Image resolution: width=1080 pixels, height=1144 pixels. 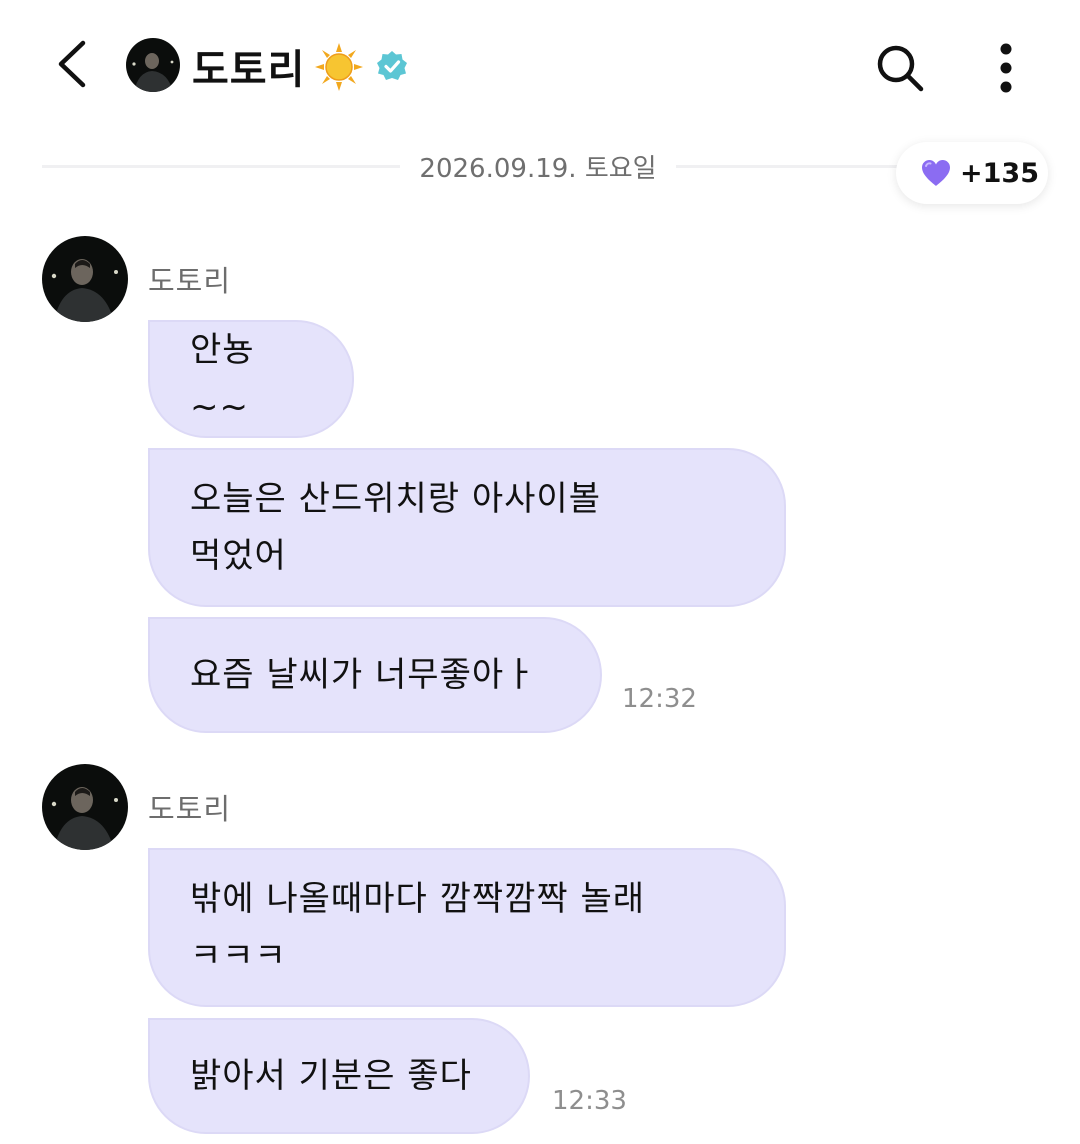 What do you see at coordinates (589, 1101) in the screenshot?
I see `message-time: 12:33` at bounding box center [589, 1101].